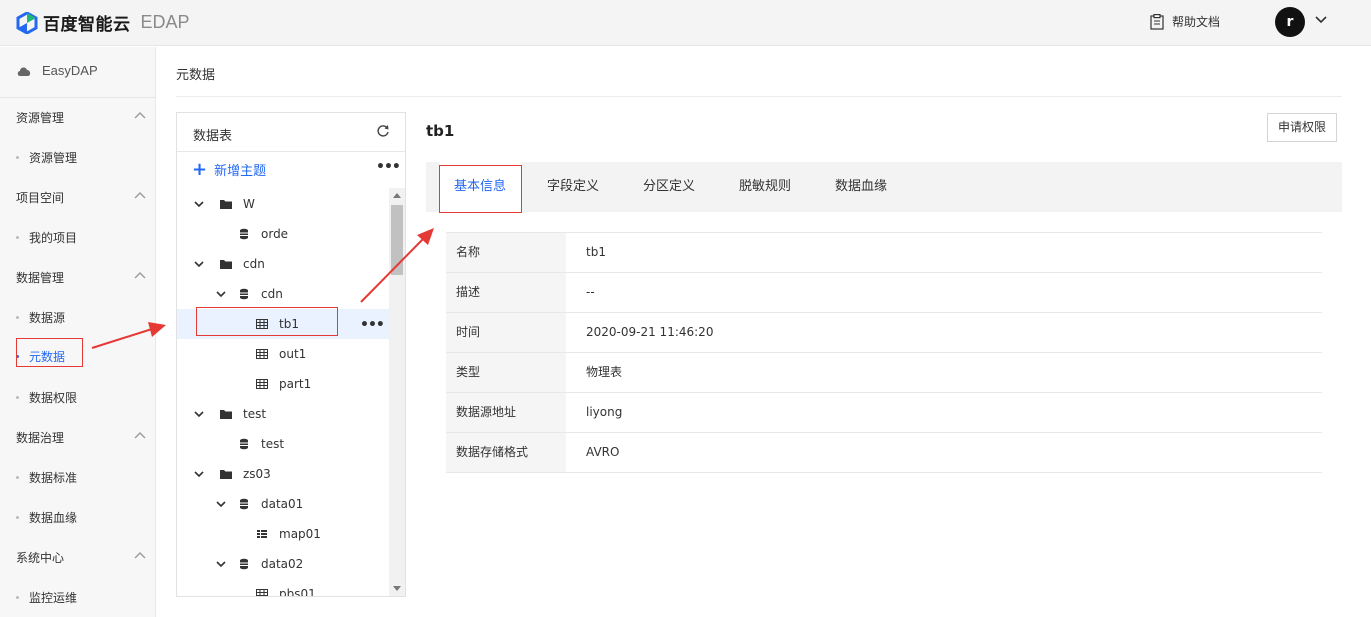 This screenshot has height=617, width=1371. What do you see at coordinates (506, 332) in the screenshot?
I see `info-key: 时间` at bounding box center [506, 332].